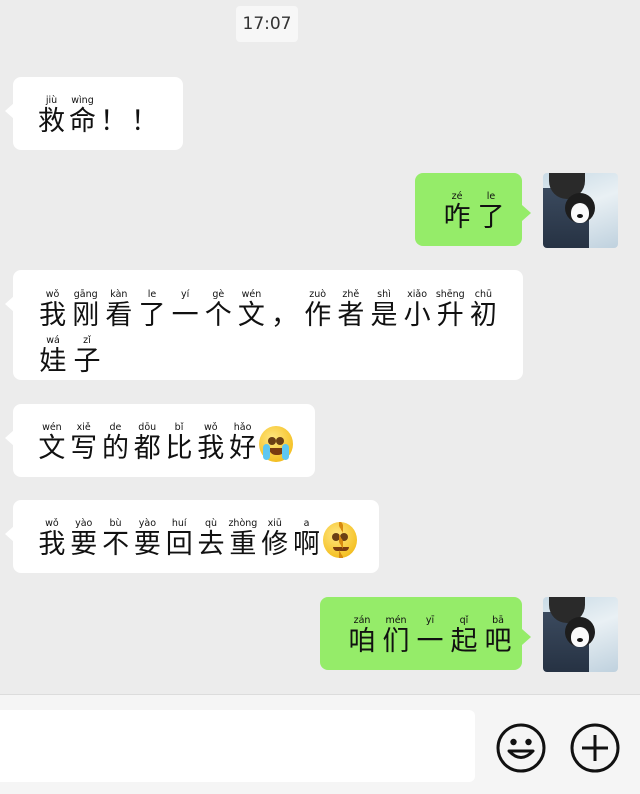 The height and width of the screenshot is (794, 640). I want to click on cracked-face-emoji, so click(340, 540).